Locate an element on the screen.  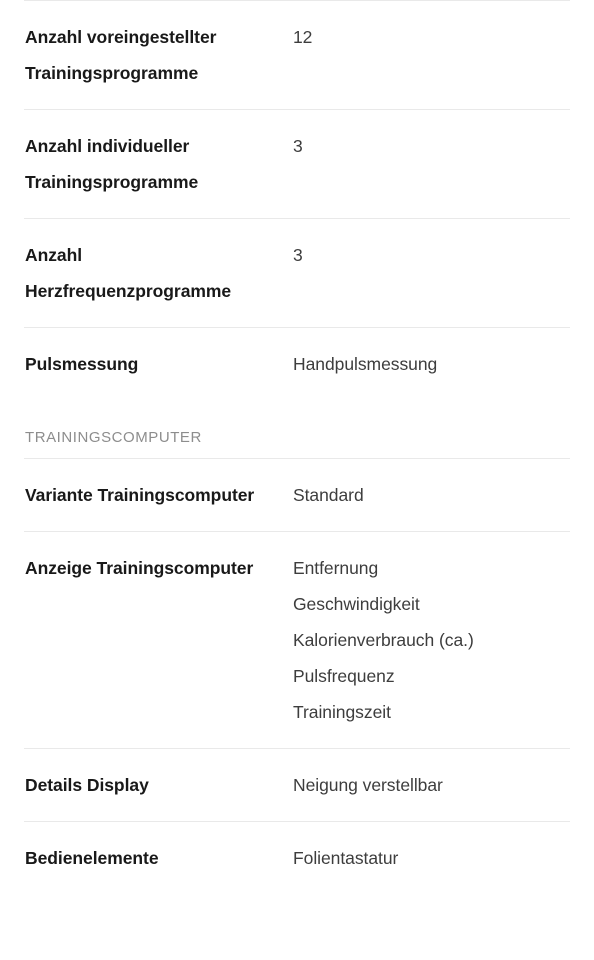
spec-value-line: Kalorienverbrauch (ca.) is located at coordinates (383, 640).